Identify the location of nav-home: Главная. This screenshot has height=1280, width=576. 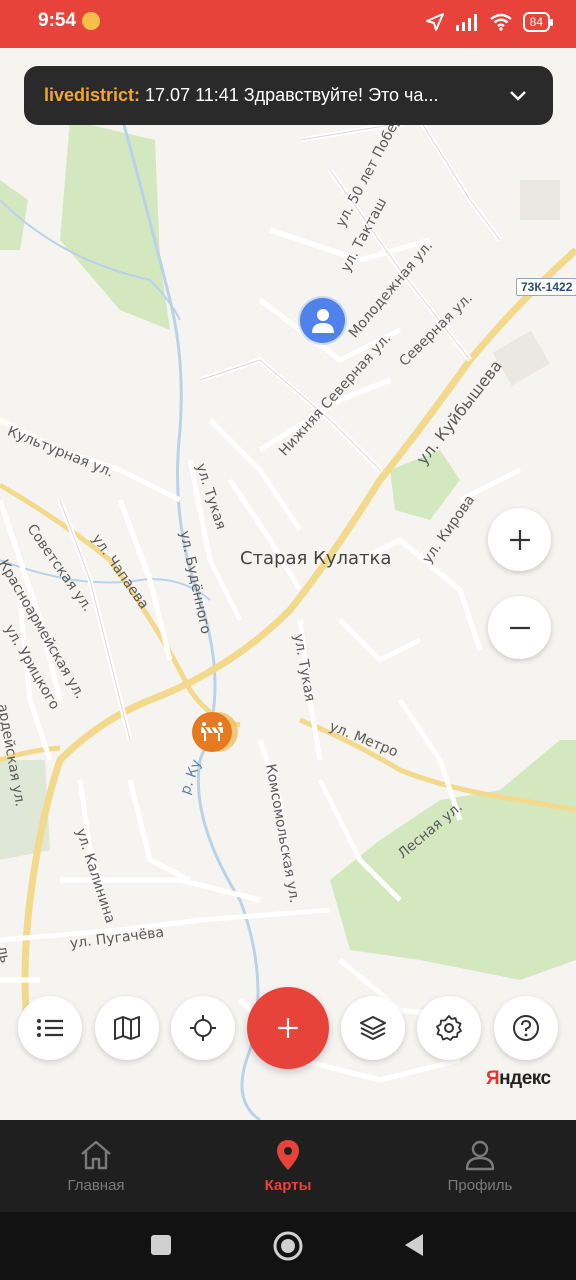
(96, 1166).